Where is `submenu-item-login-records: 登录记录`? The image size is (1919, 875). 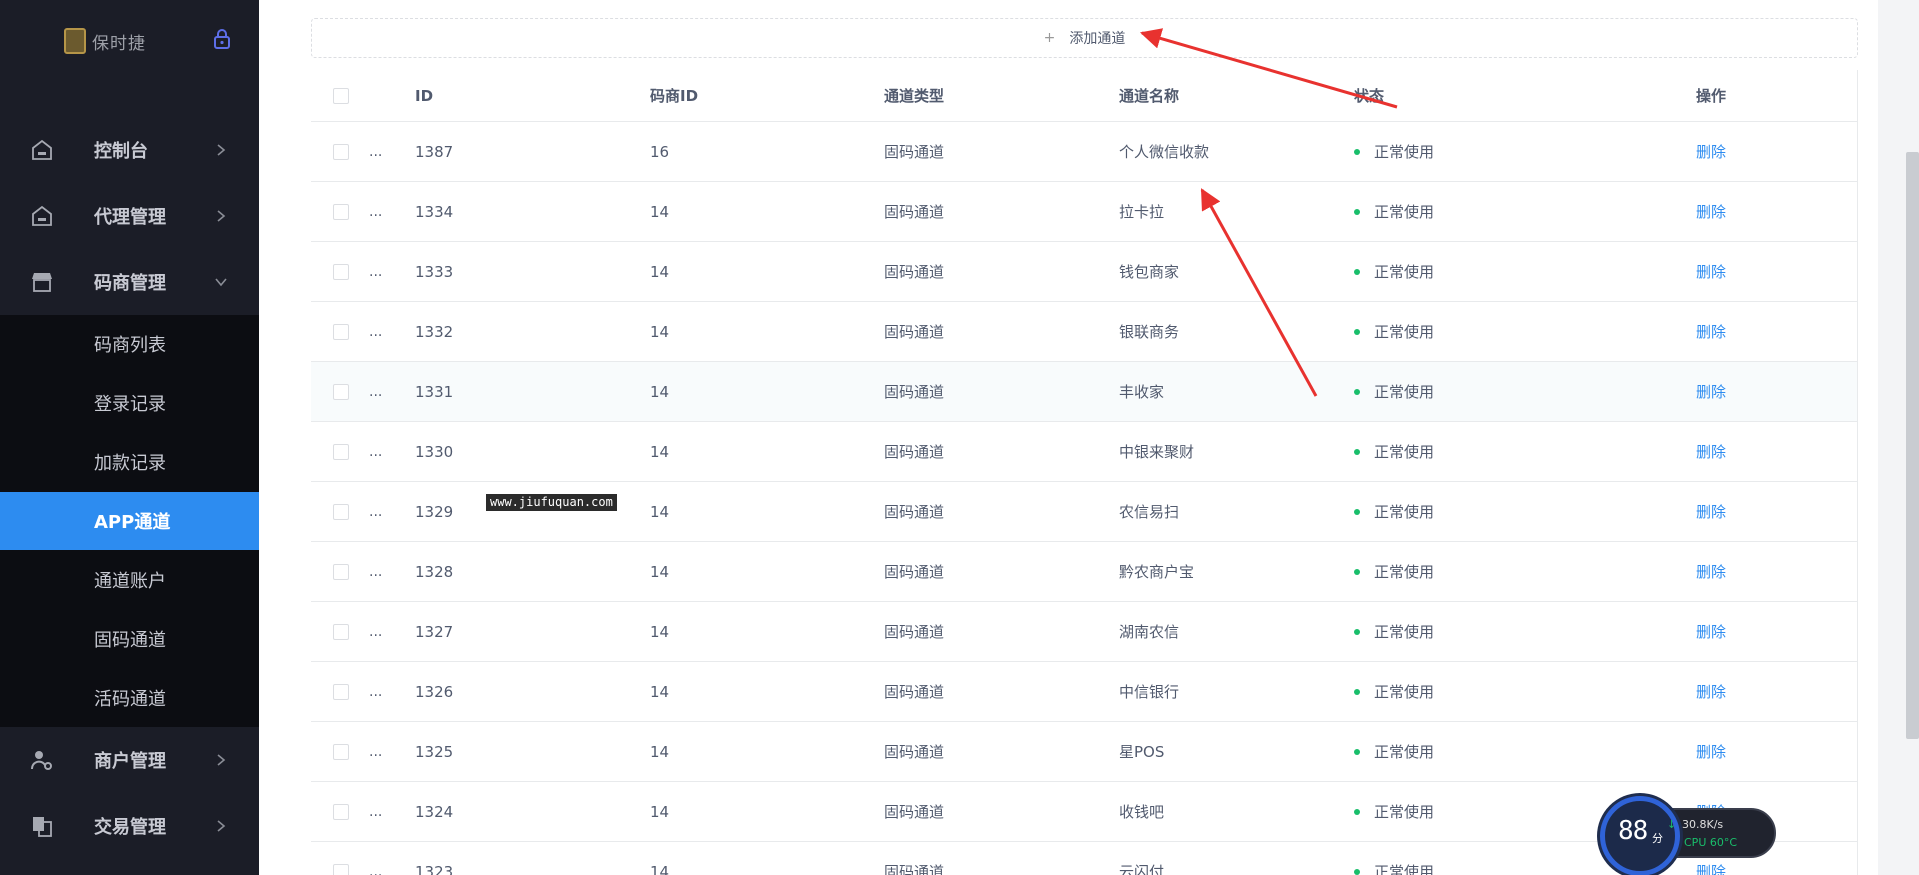
submenu-item-login-records: 登录记录 is located at coordinates (129, 403).